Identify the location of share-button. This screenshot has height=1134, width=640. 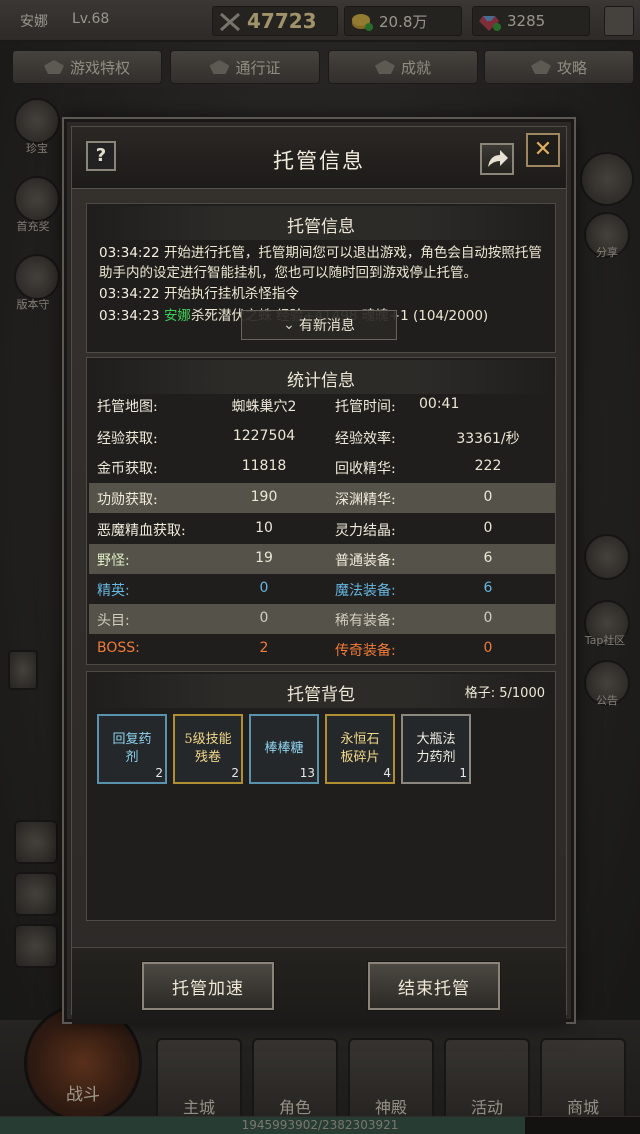
(497, 159).